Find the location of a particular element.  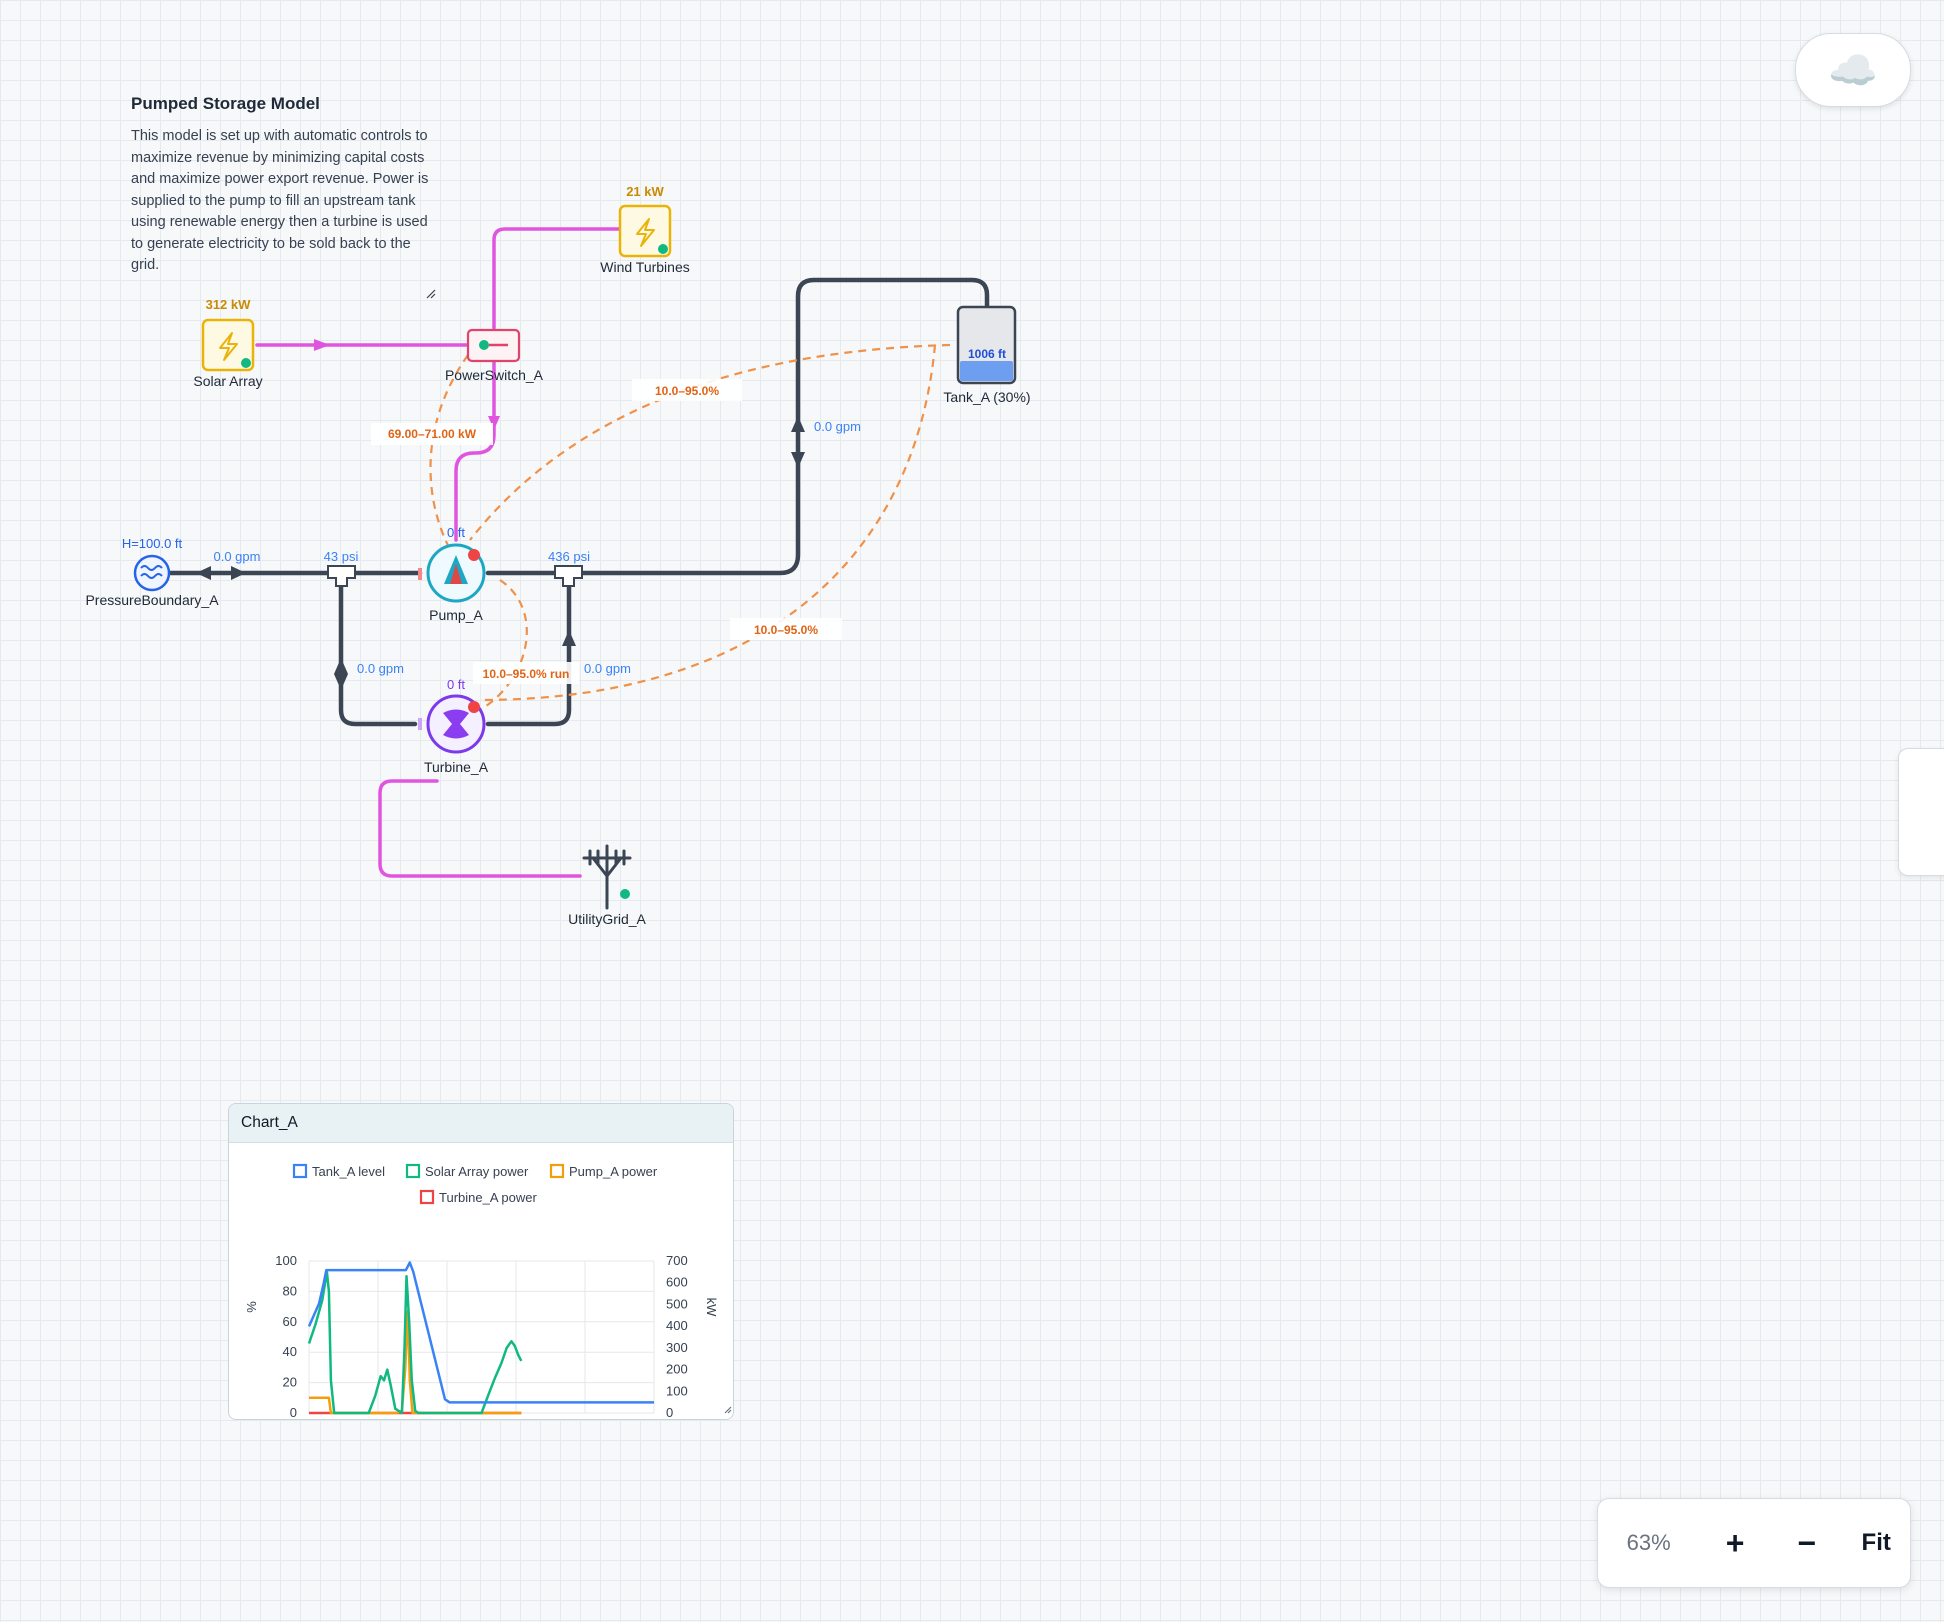

control-label-turbine-run: 10.0–95.0% run is located at coordinates (526, 673).